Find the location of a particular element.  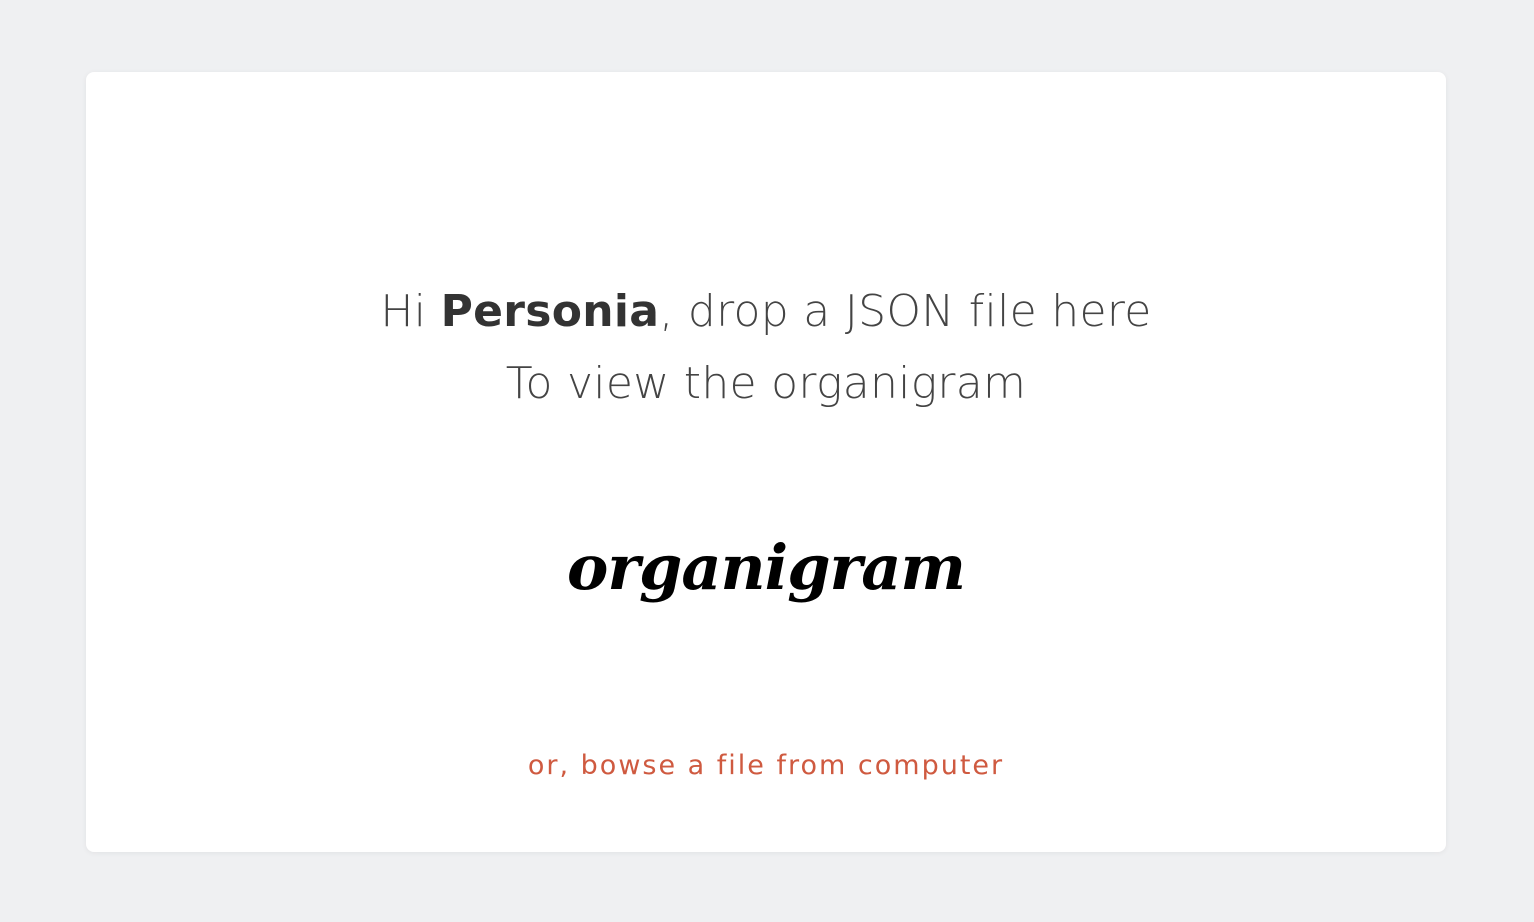

user-name: Personia is located at coordinates (550, 311).